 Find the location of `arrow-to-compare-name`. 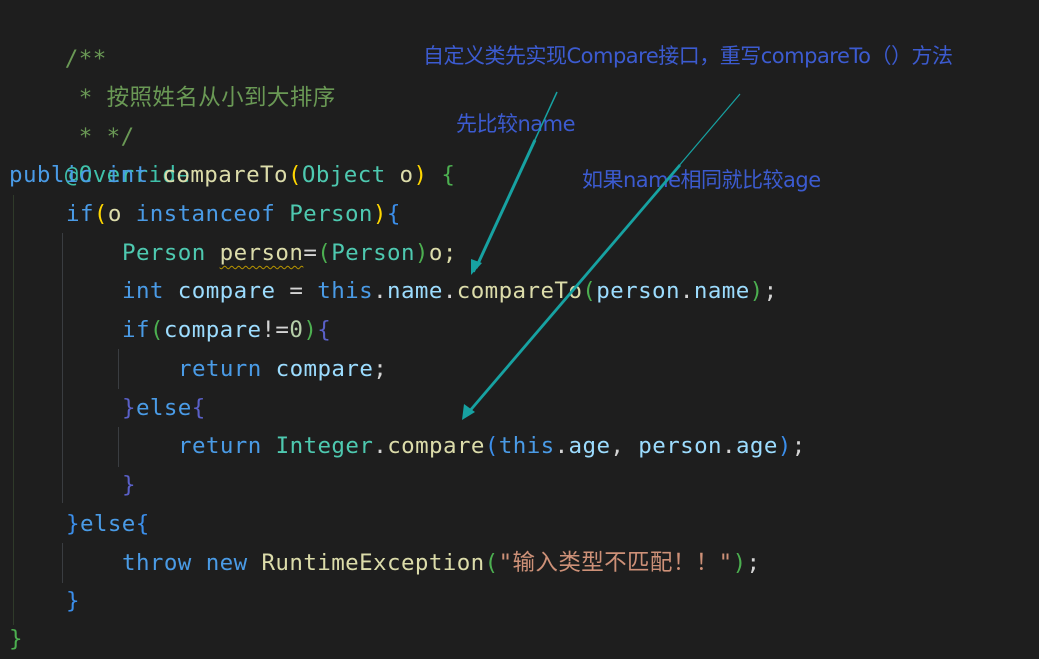

arrow-to-compare-name is located at coordinates (514, 183).